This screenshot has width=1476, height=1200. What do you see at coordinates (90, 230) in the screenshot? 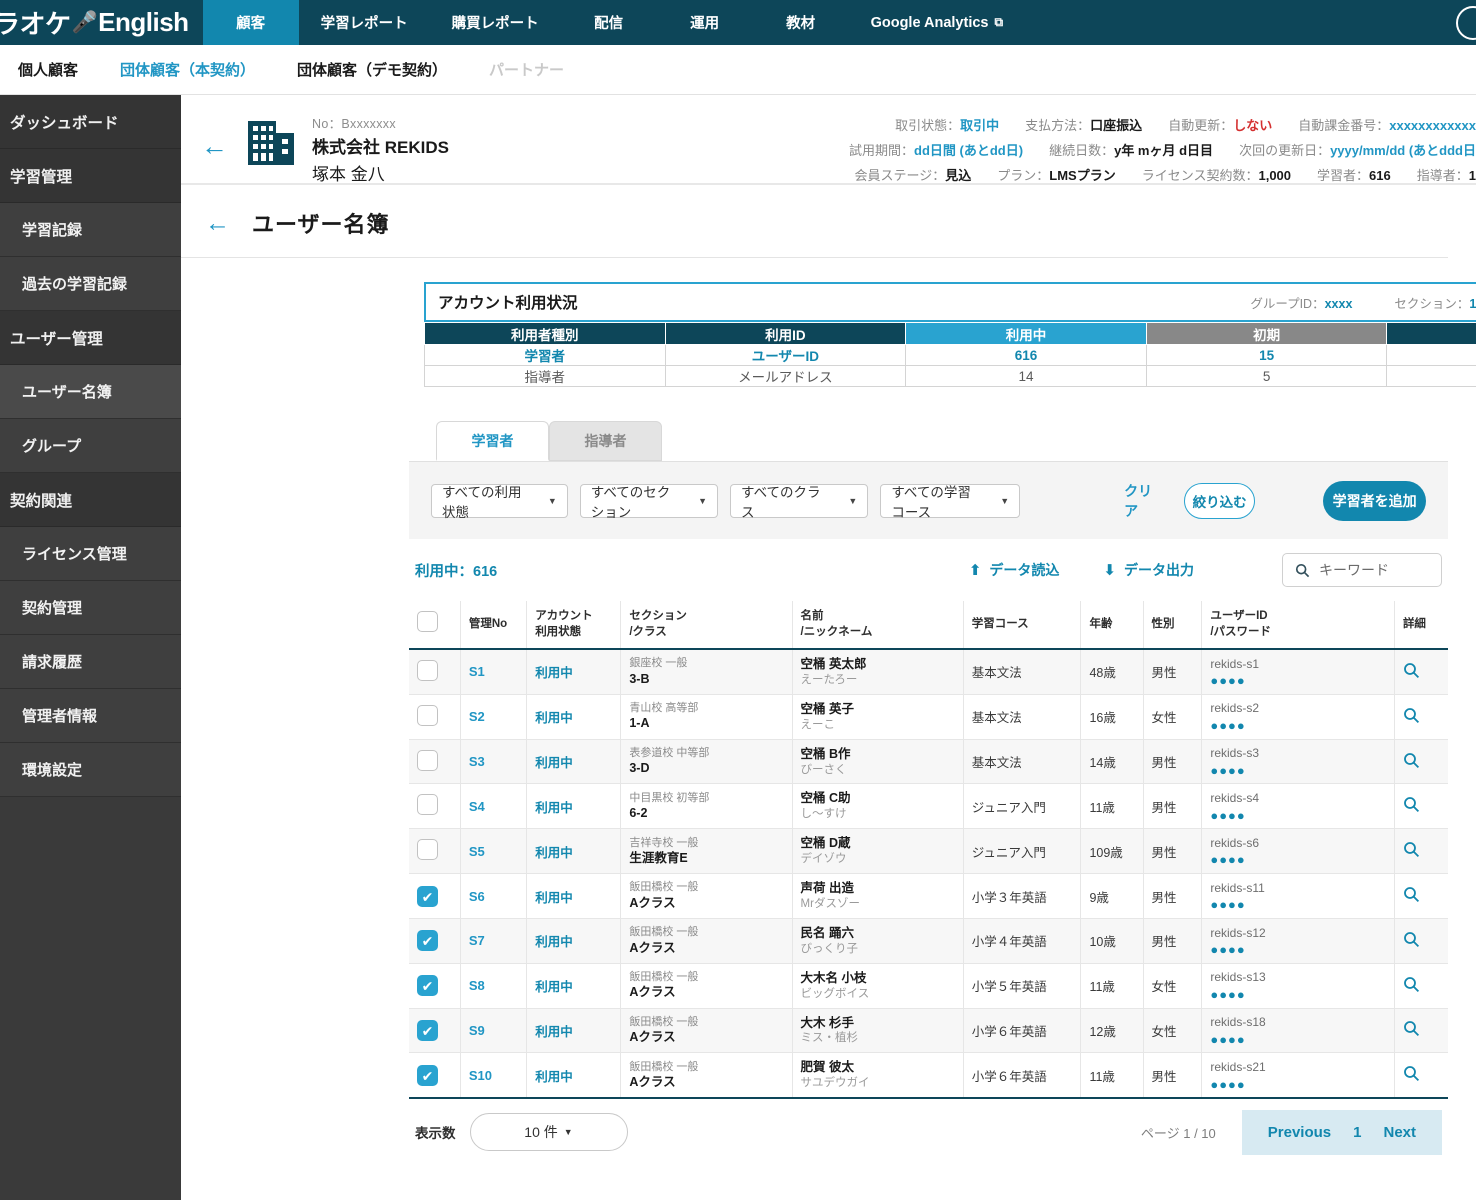
I see `sidebar-item-learning-record: 学習記録` at bounding box center [90, 230].